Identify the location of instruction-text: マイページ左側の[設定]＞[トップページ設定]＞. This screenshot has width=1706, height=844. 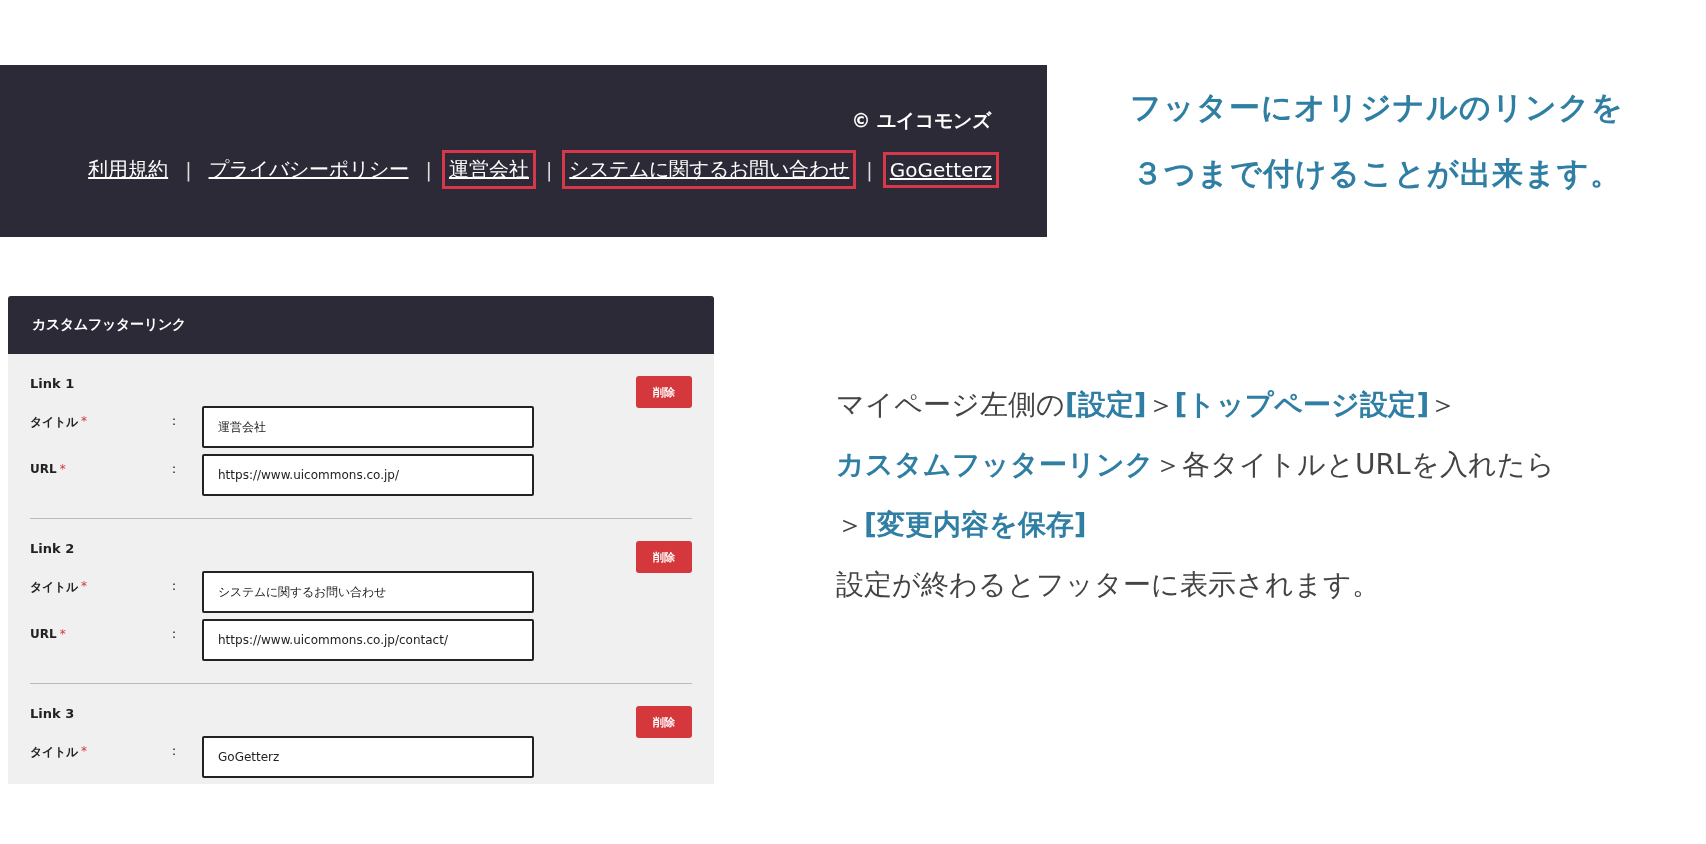
(1147, 405).